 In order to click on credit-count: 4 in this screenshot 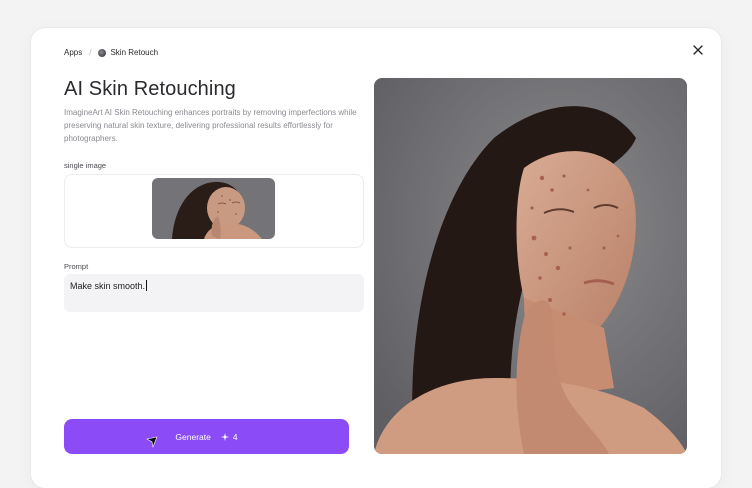, I will do `click(235, 436)`.